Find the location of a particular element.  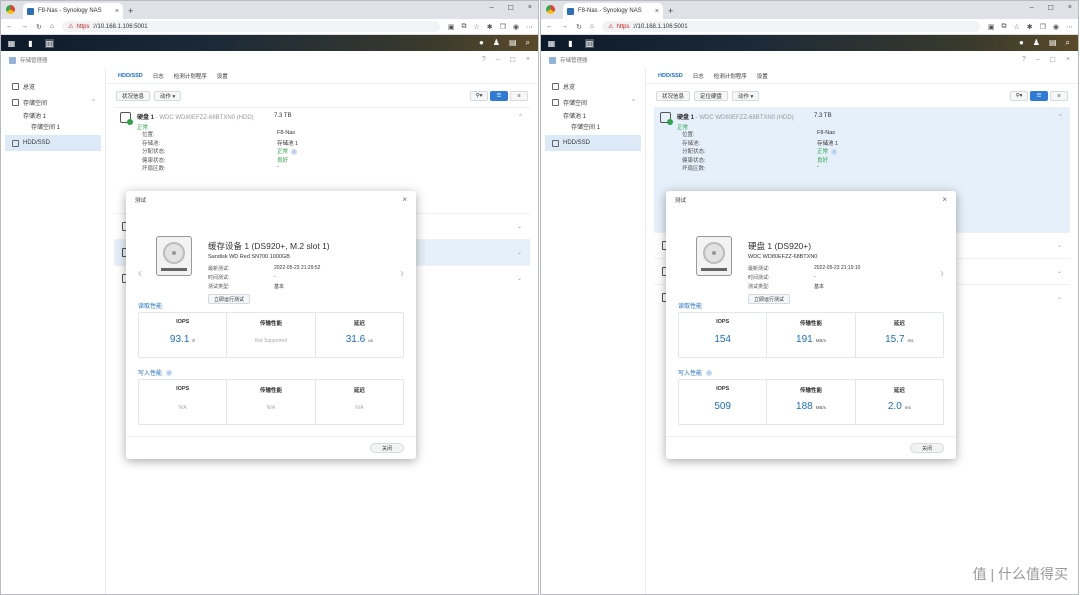

run-test-button: 立即运行测试 is located at coordinates (229, 299).